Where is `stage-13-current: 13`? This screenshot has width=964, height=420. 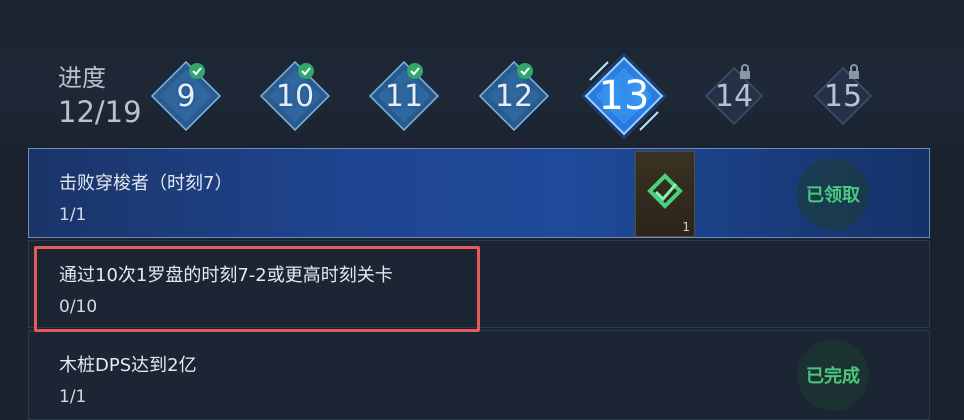 stage-13-current: 13 is located at coordinates (624, 96).